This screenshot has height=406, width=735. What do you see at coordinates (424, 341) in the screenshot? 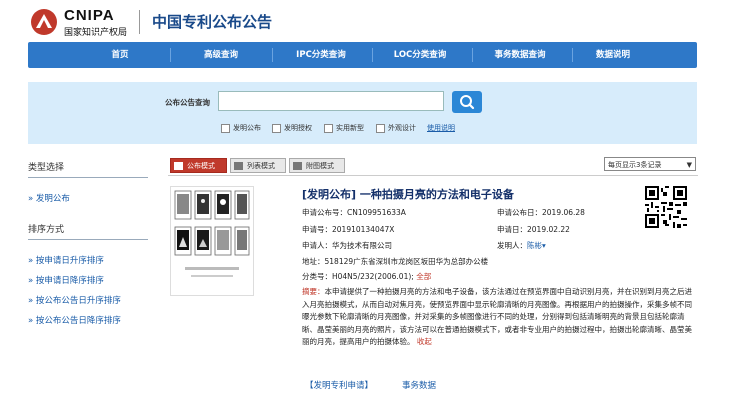
I see `collapse-link: 收起` at bounding box center [424, 341].